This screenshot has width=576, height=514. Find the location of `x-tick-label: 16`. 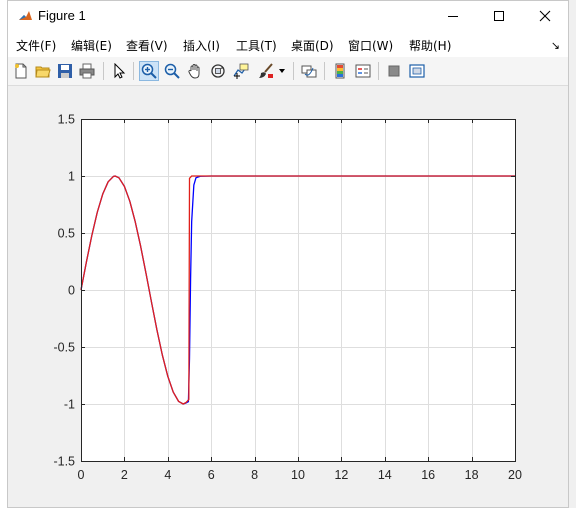

x-tick-label: 16 is located at coordinates (428, 475).